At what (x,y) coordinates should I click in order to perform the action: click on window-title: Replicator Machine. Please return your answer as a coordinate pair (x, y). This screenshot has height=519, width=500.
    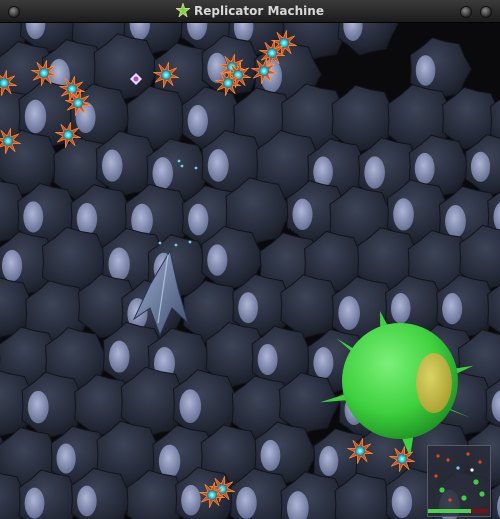
    Looking at the image, I should click on (250, 11).